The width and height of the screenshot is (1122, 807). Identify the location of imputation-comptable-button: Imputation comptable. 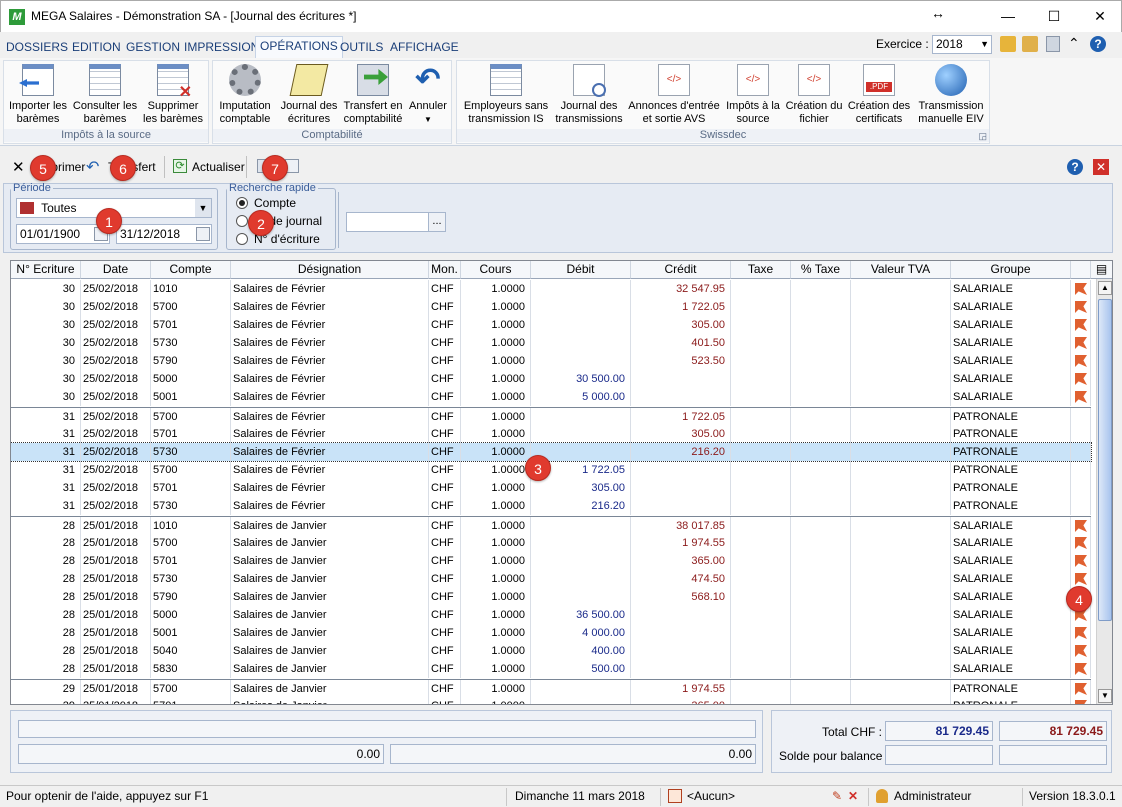
(245, 95).